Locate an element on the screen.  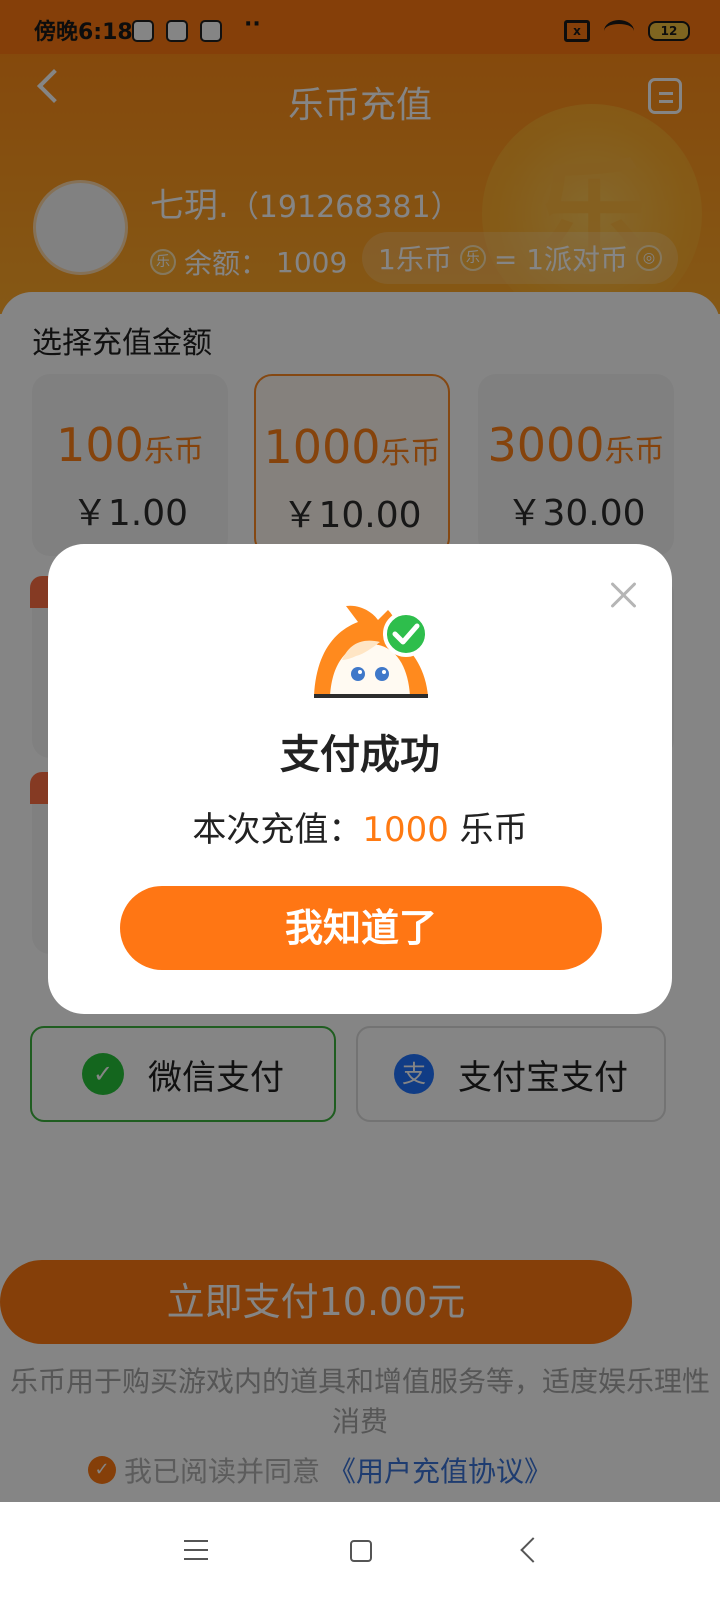
recharge-amount: 1000 is located at coordinates (405, 830).